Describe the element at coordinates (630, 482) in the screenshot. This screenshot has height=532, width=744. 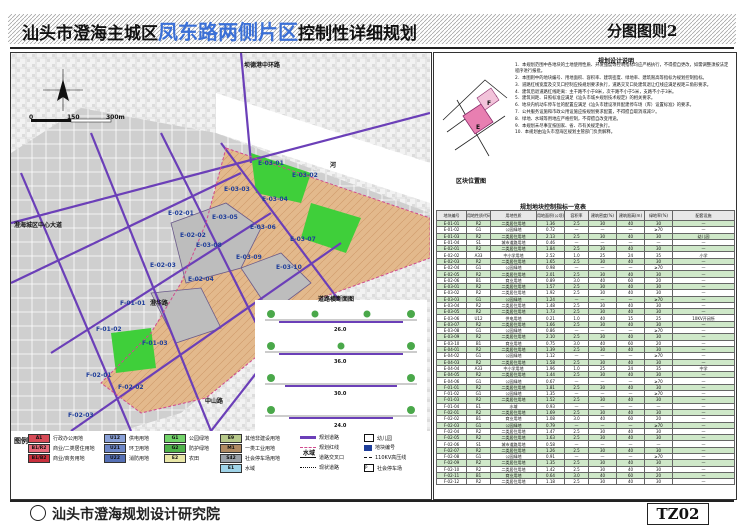
I see `table-cell: 40` at that location.